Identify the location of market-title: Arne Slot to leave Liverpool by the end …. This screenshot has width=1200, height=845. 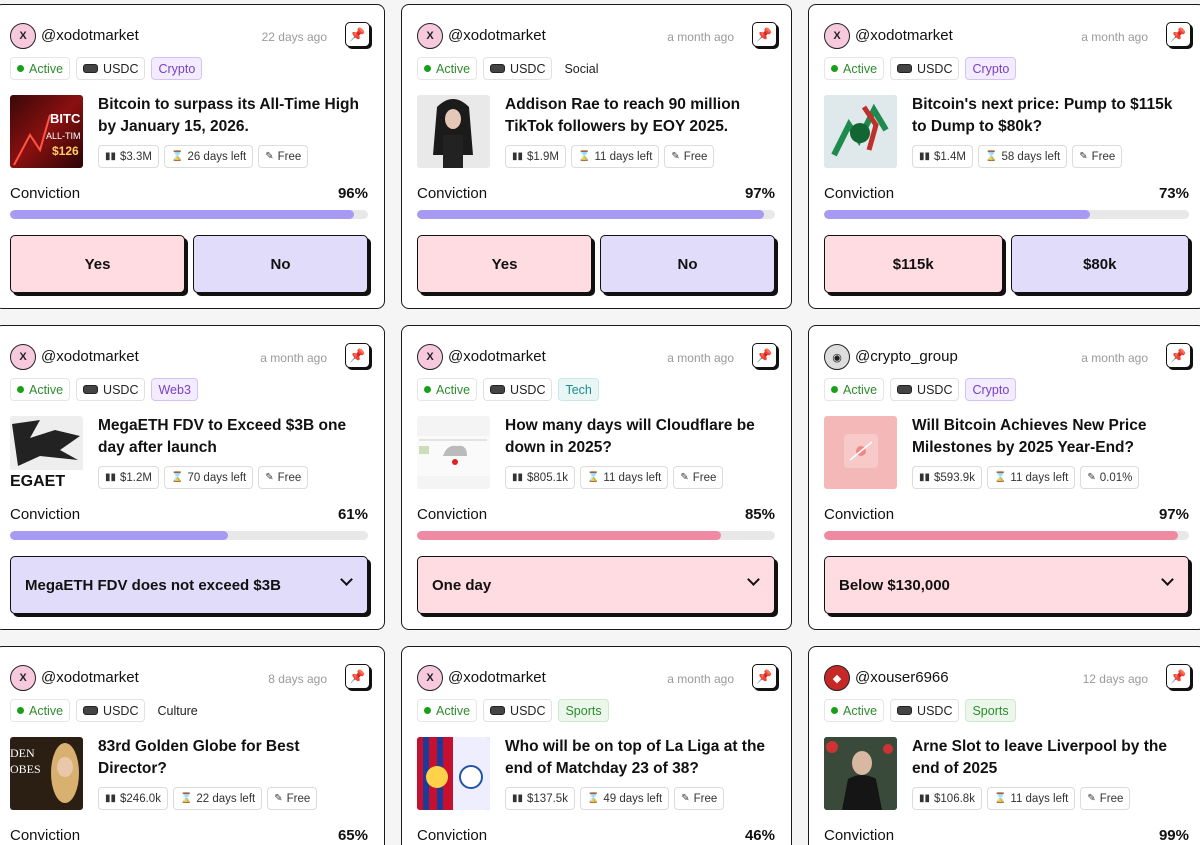
(1050, 758).